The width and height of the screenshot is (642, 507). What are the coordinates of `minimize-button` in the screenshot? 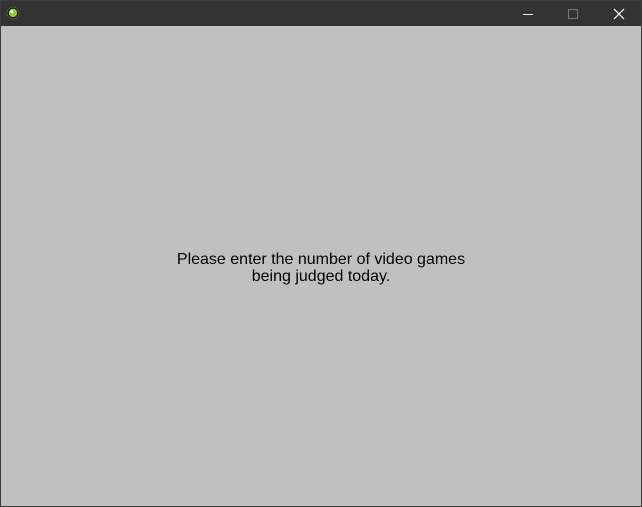 It's located at (527, 13).